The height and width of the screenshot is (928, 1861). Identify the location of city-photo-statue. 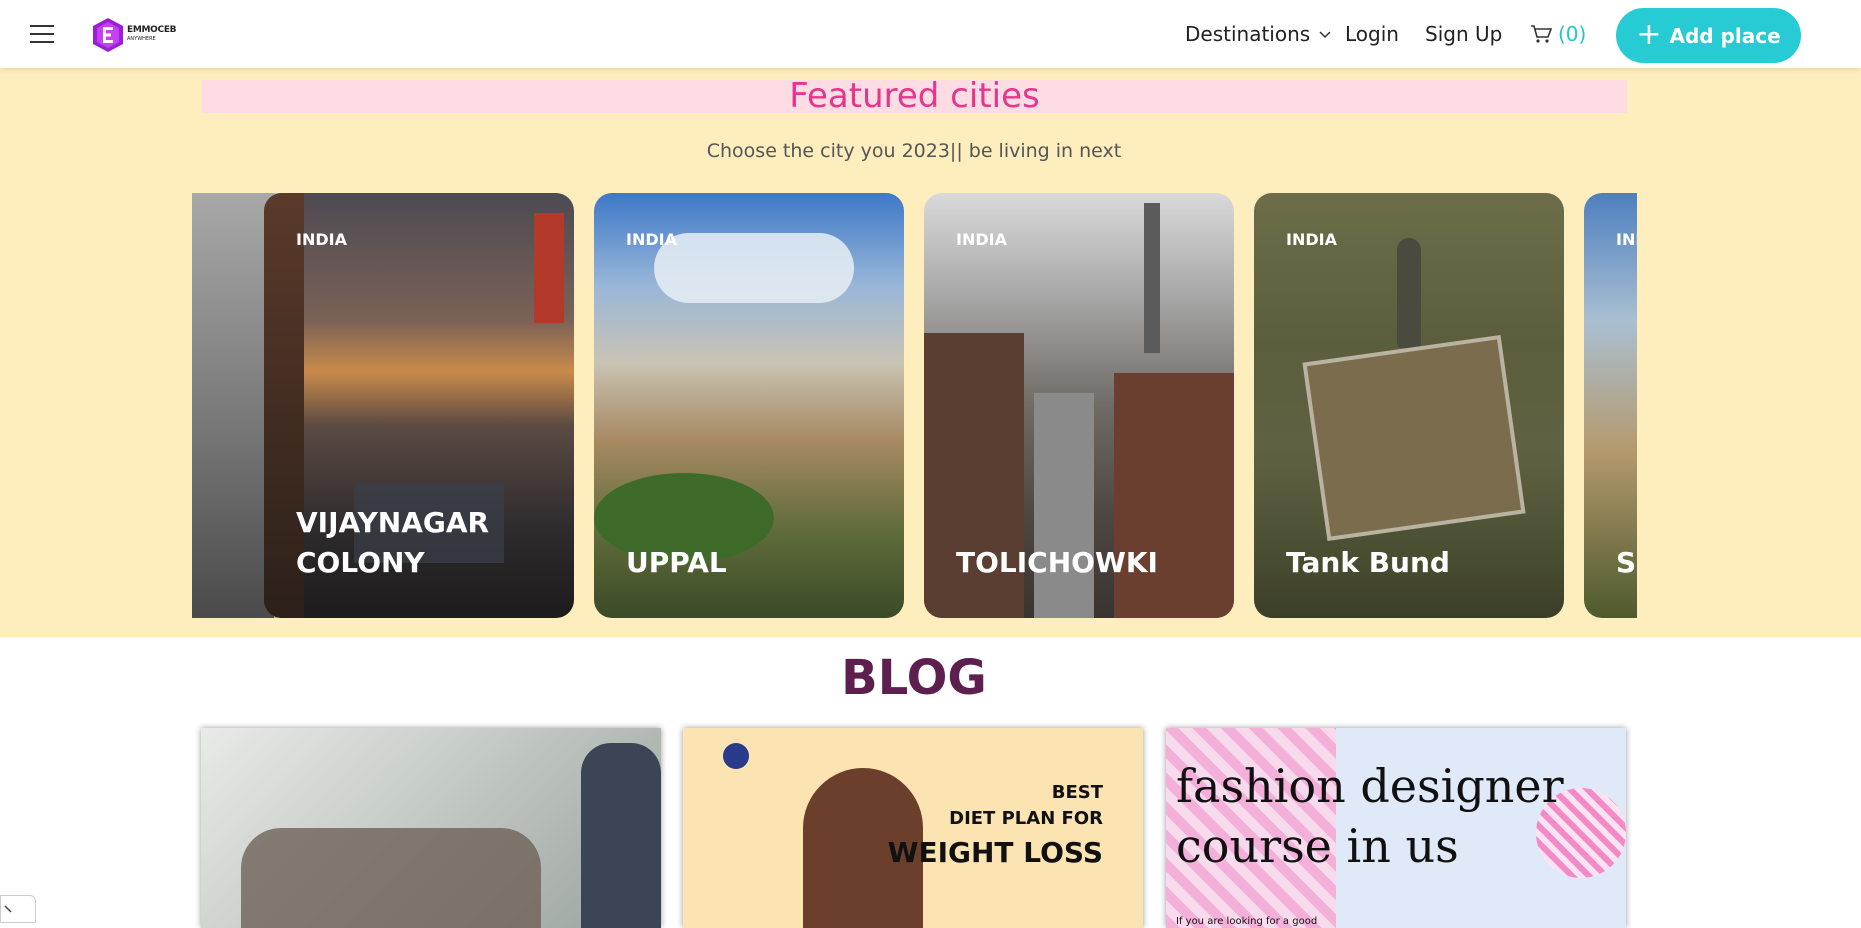
(1409, 293).